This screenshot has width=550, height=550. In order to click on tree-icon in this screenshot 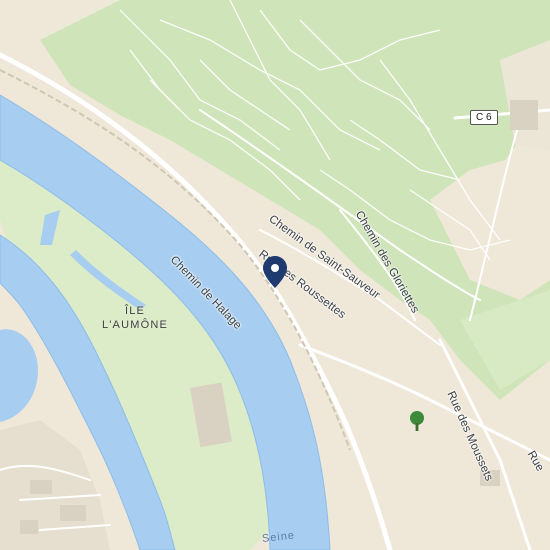, I will do `click(417, 421)`.